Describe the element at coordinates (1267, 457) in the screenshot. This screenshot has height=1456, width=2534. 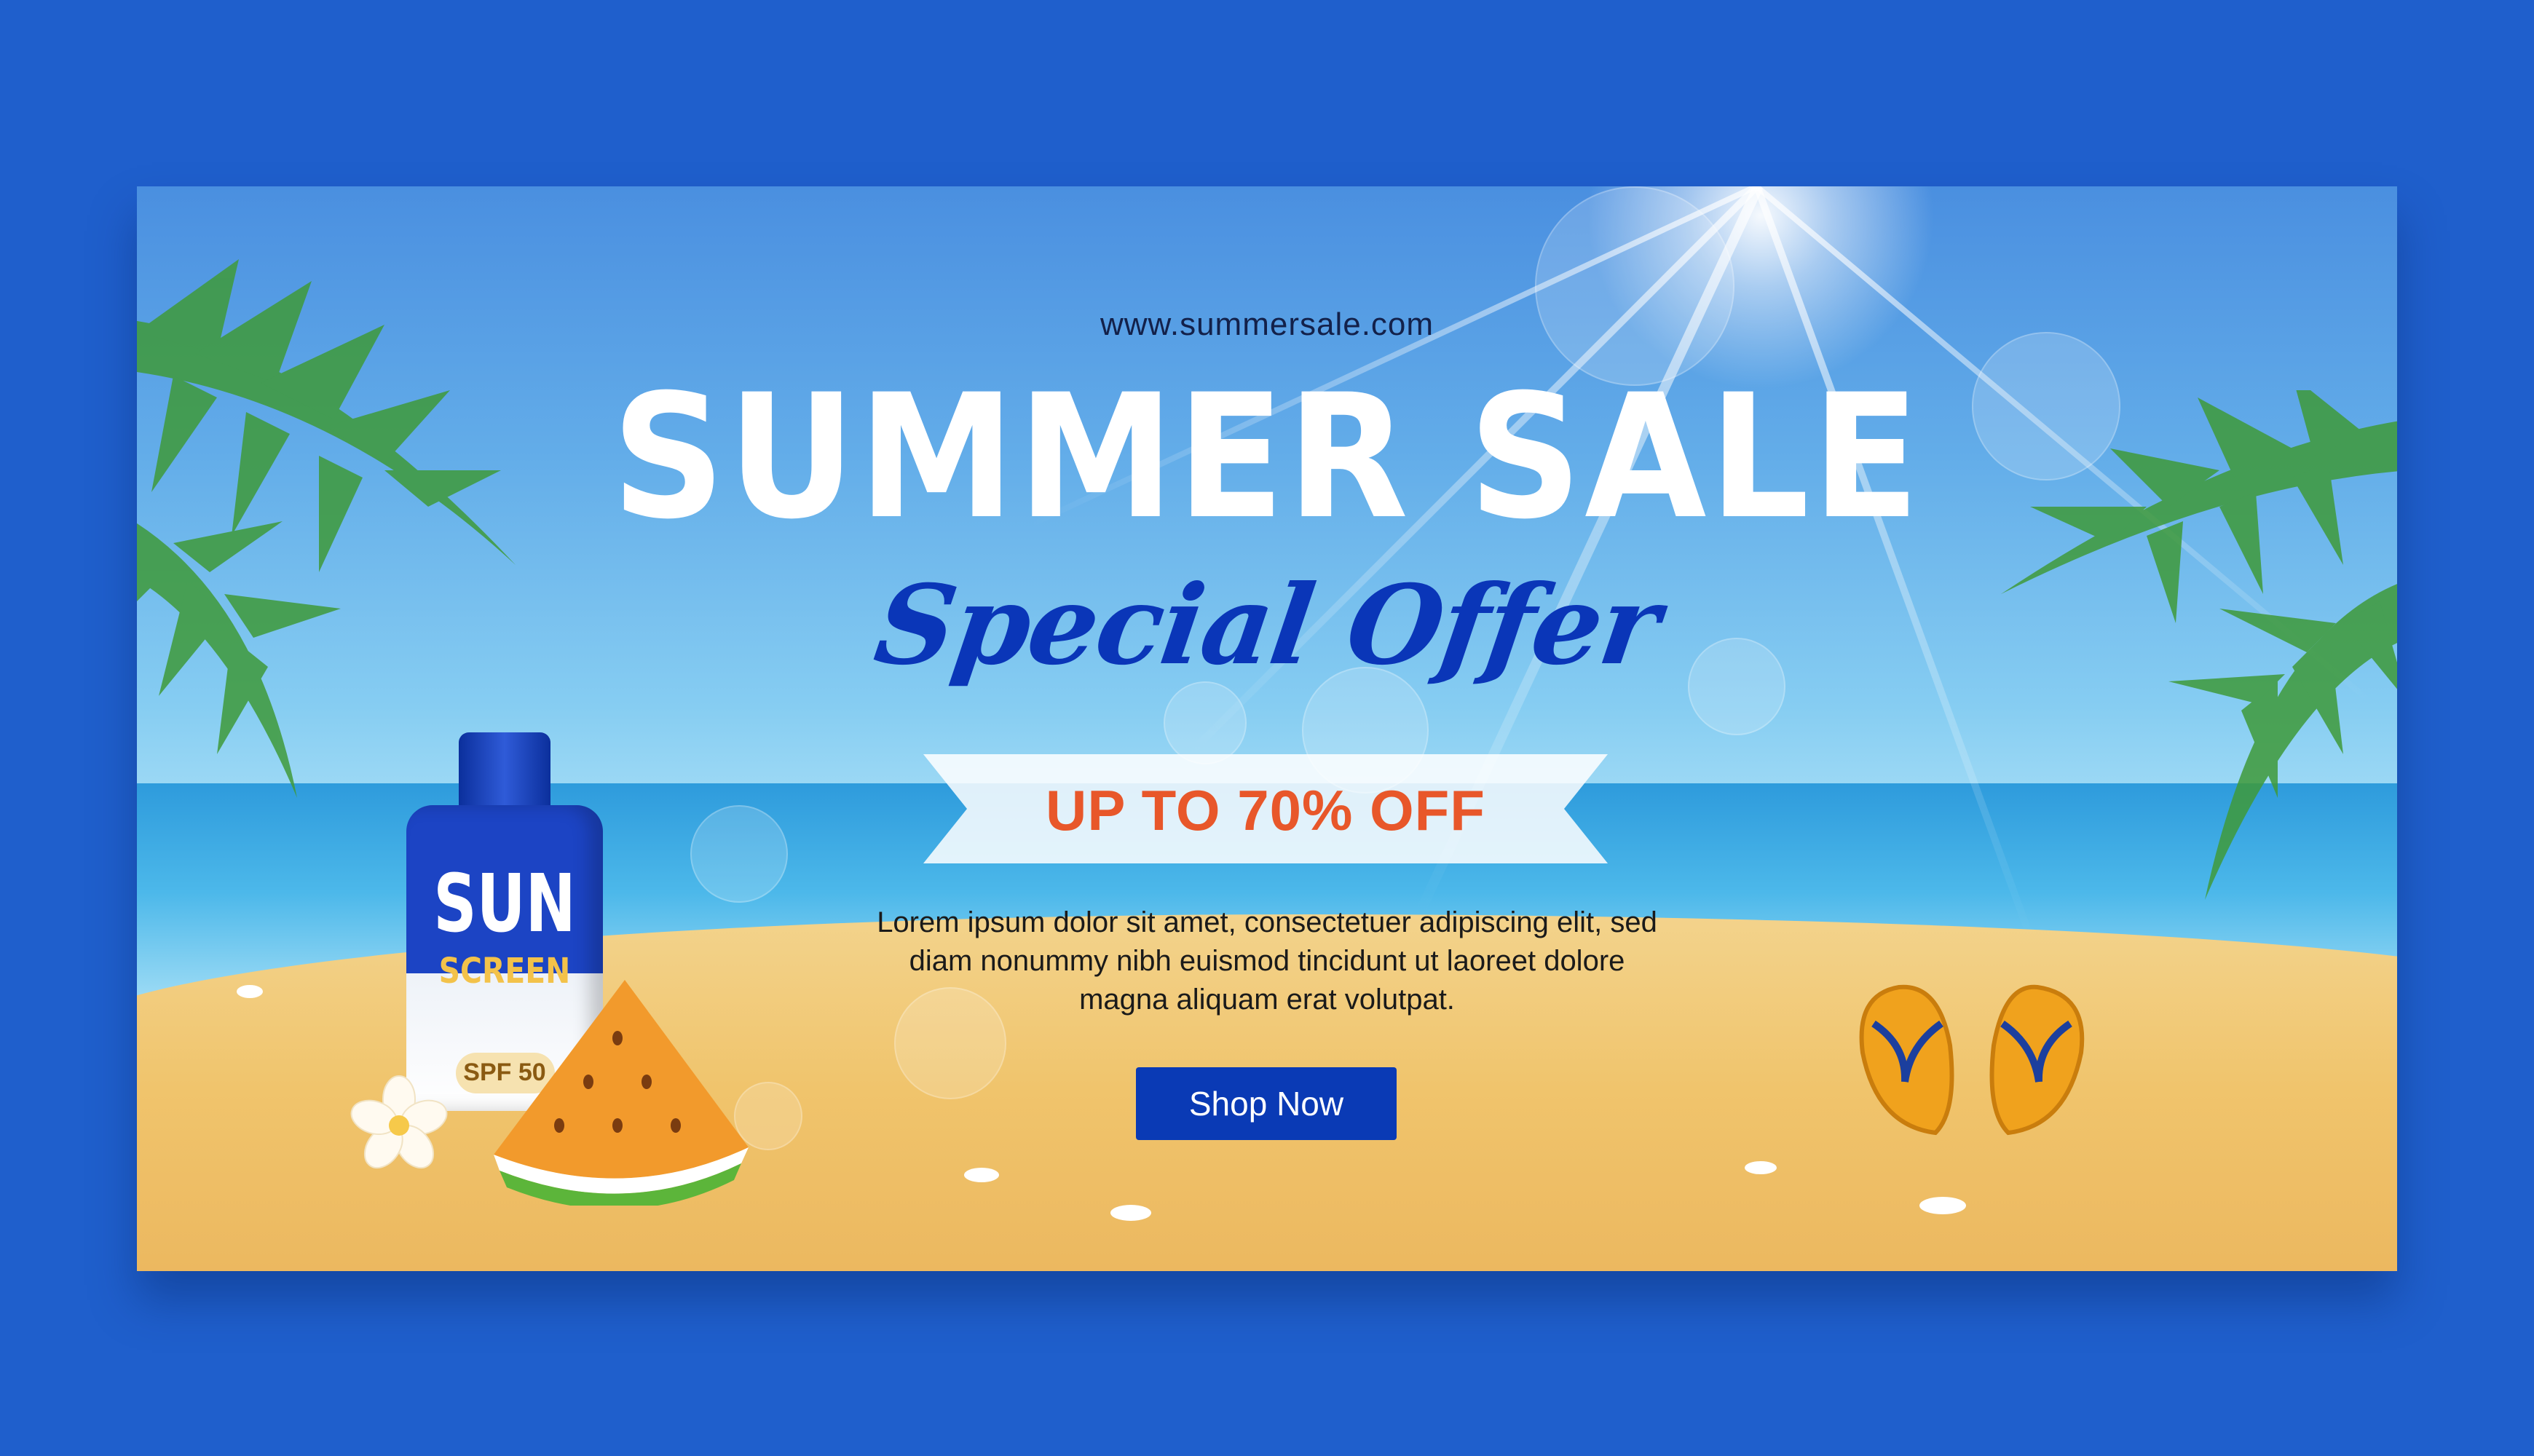
I see `sale-title: SUMMER SALE` at that location.